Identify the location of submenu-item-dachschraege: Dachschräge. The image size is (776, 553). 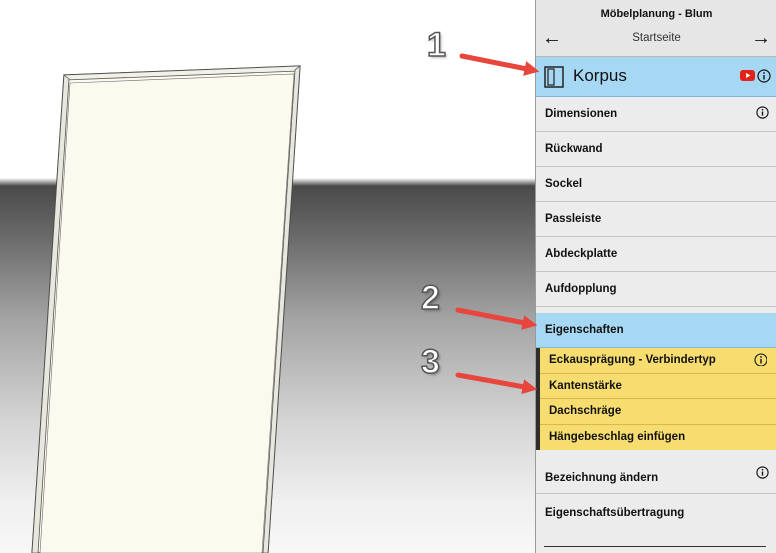
(658, 412).